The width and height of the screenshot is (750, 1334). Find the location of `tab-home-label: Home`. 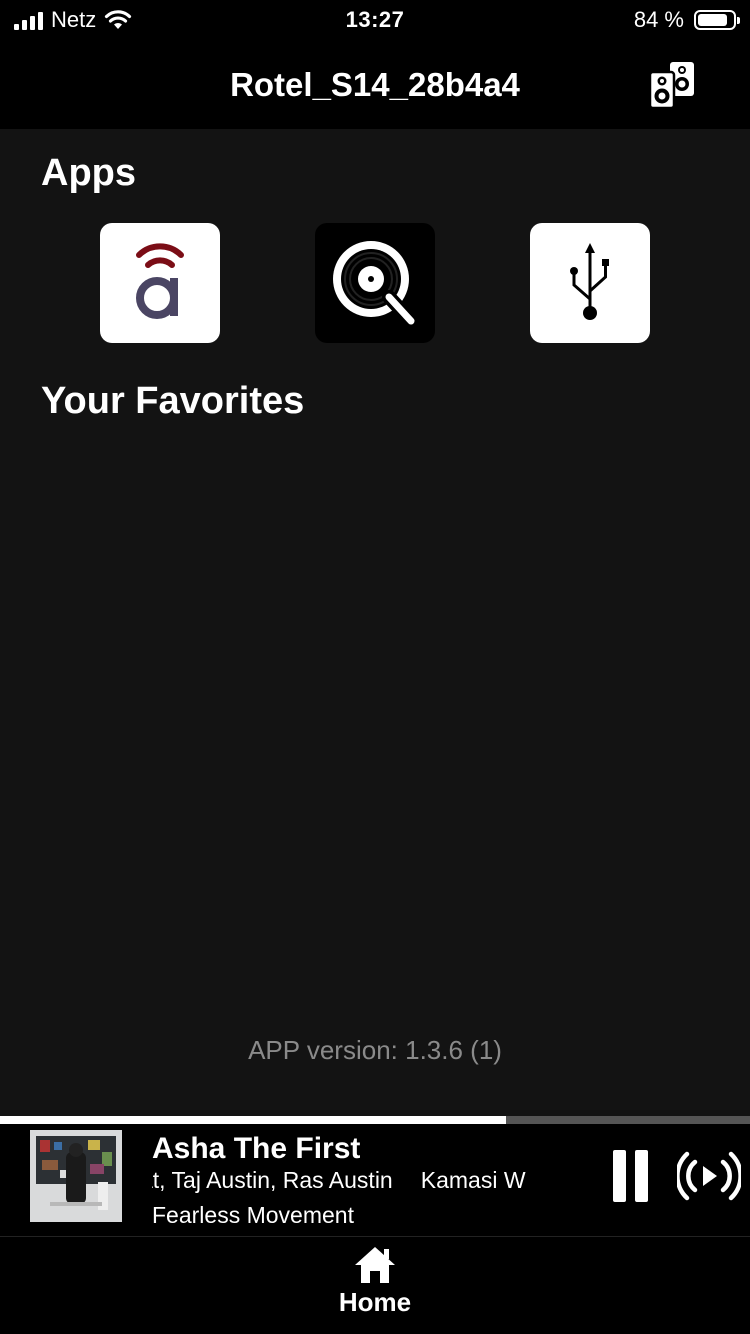

tab-home-label: Home is located at coordinates (375, 1302).